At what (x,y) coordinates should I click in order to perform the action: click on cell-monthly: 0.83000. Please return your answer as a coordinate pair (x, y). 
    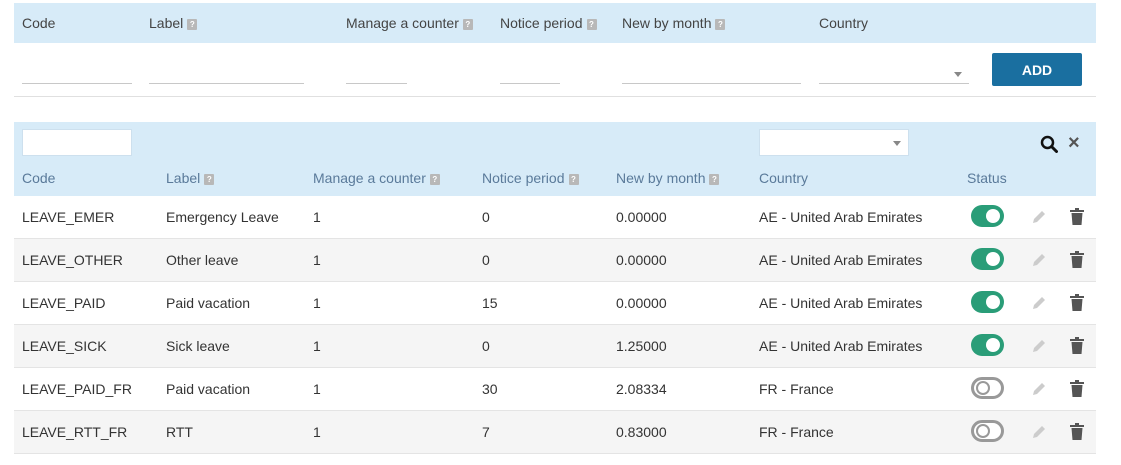
    Looking at the image, I should click on (641, 432).